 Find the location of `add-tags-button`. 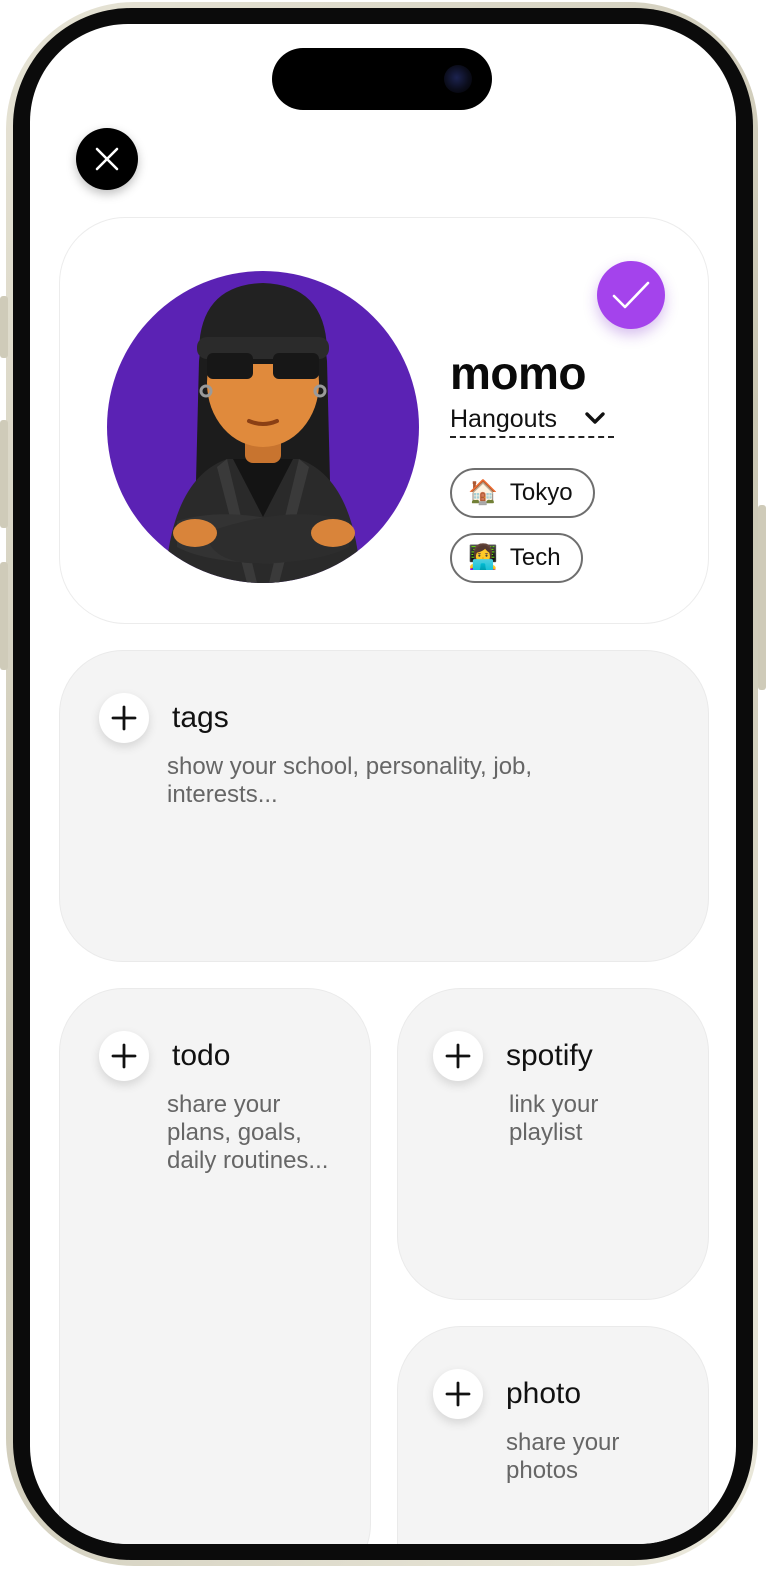

add-tags-button is located at coordinates (124, 718).